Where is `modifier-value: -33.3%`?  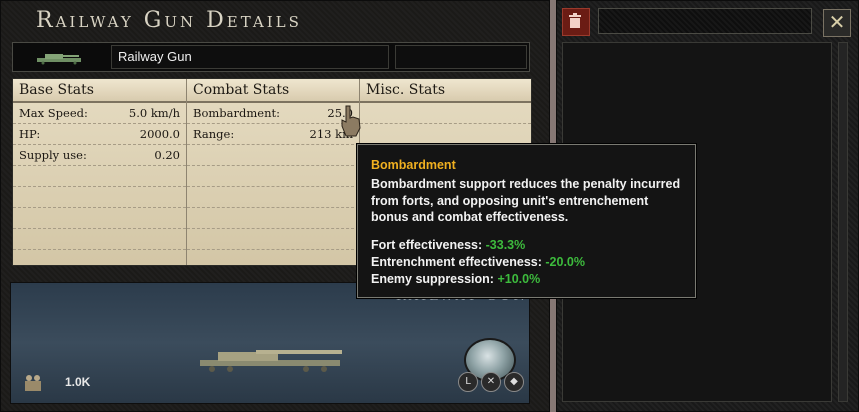
modifier-value: -33.3% is located at coordinates (505, 245).